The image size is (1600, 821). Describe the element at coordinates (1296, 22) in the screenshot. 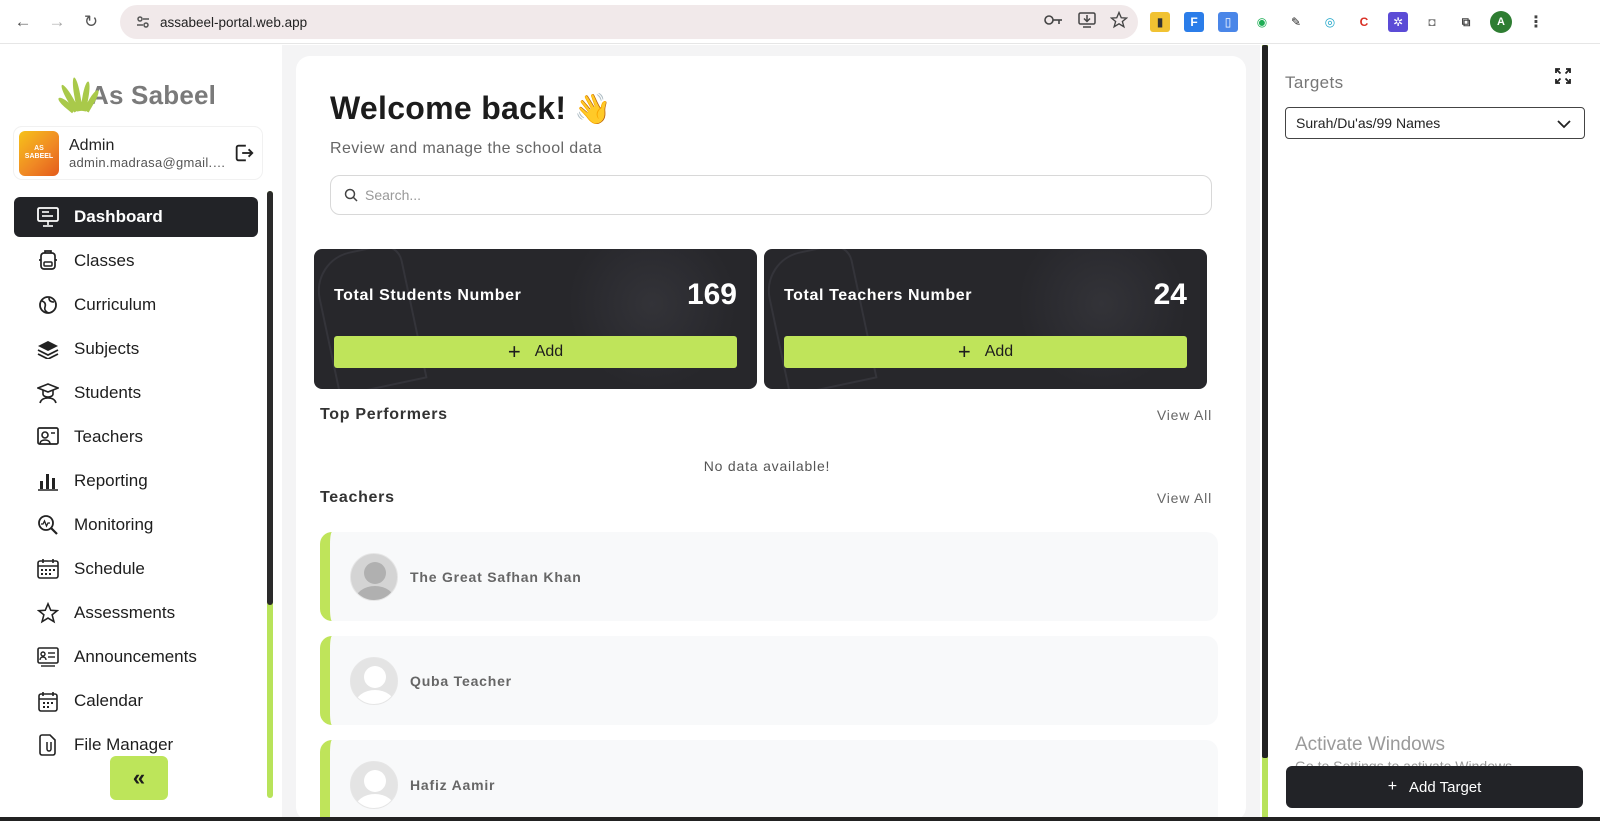

I see `eyedropper-icon: ✎` at that location.